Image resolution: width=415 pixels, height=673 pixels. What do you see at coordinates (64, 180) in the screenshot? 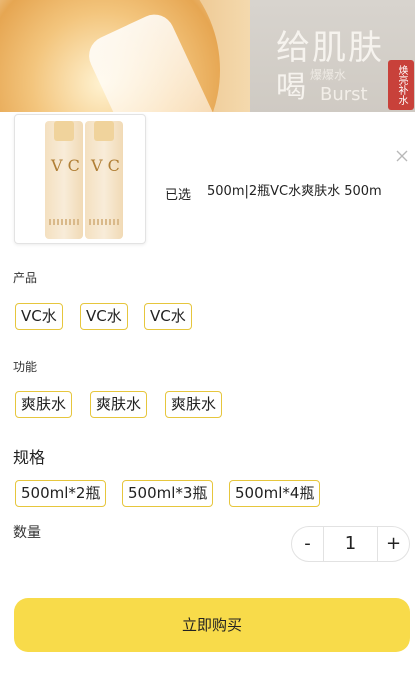
I see `bottle-left: V C` at bounding box center [64, 180].